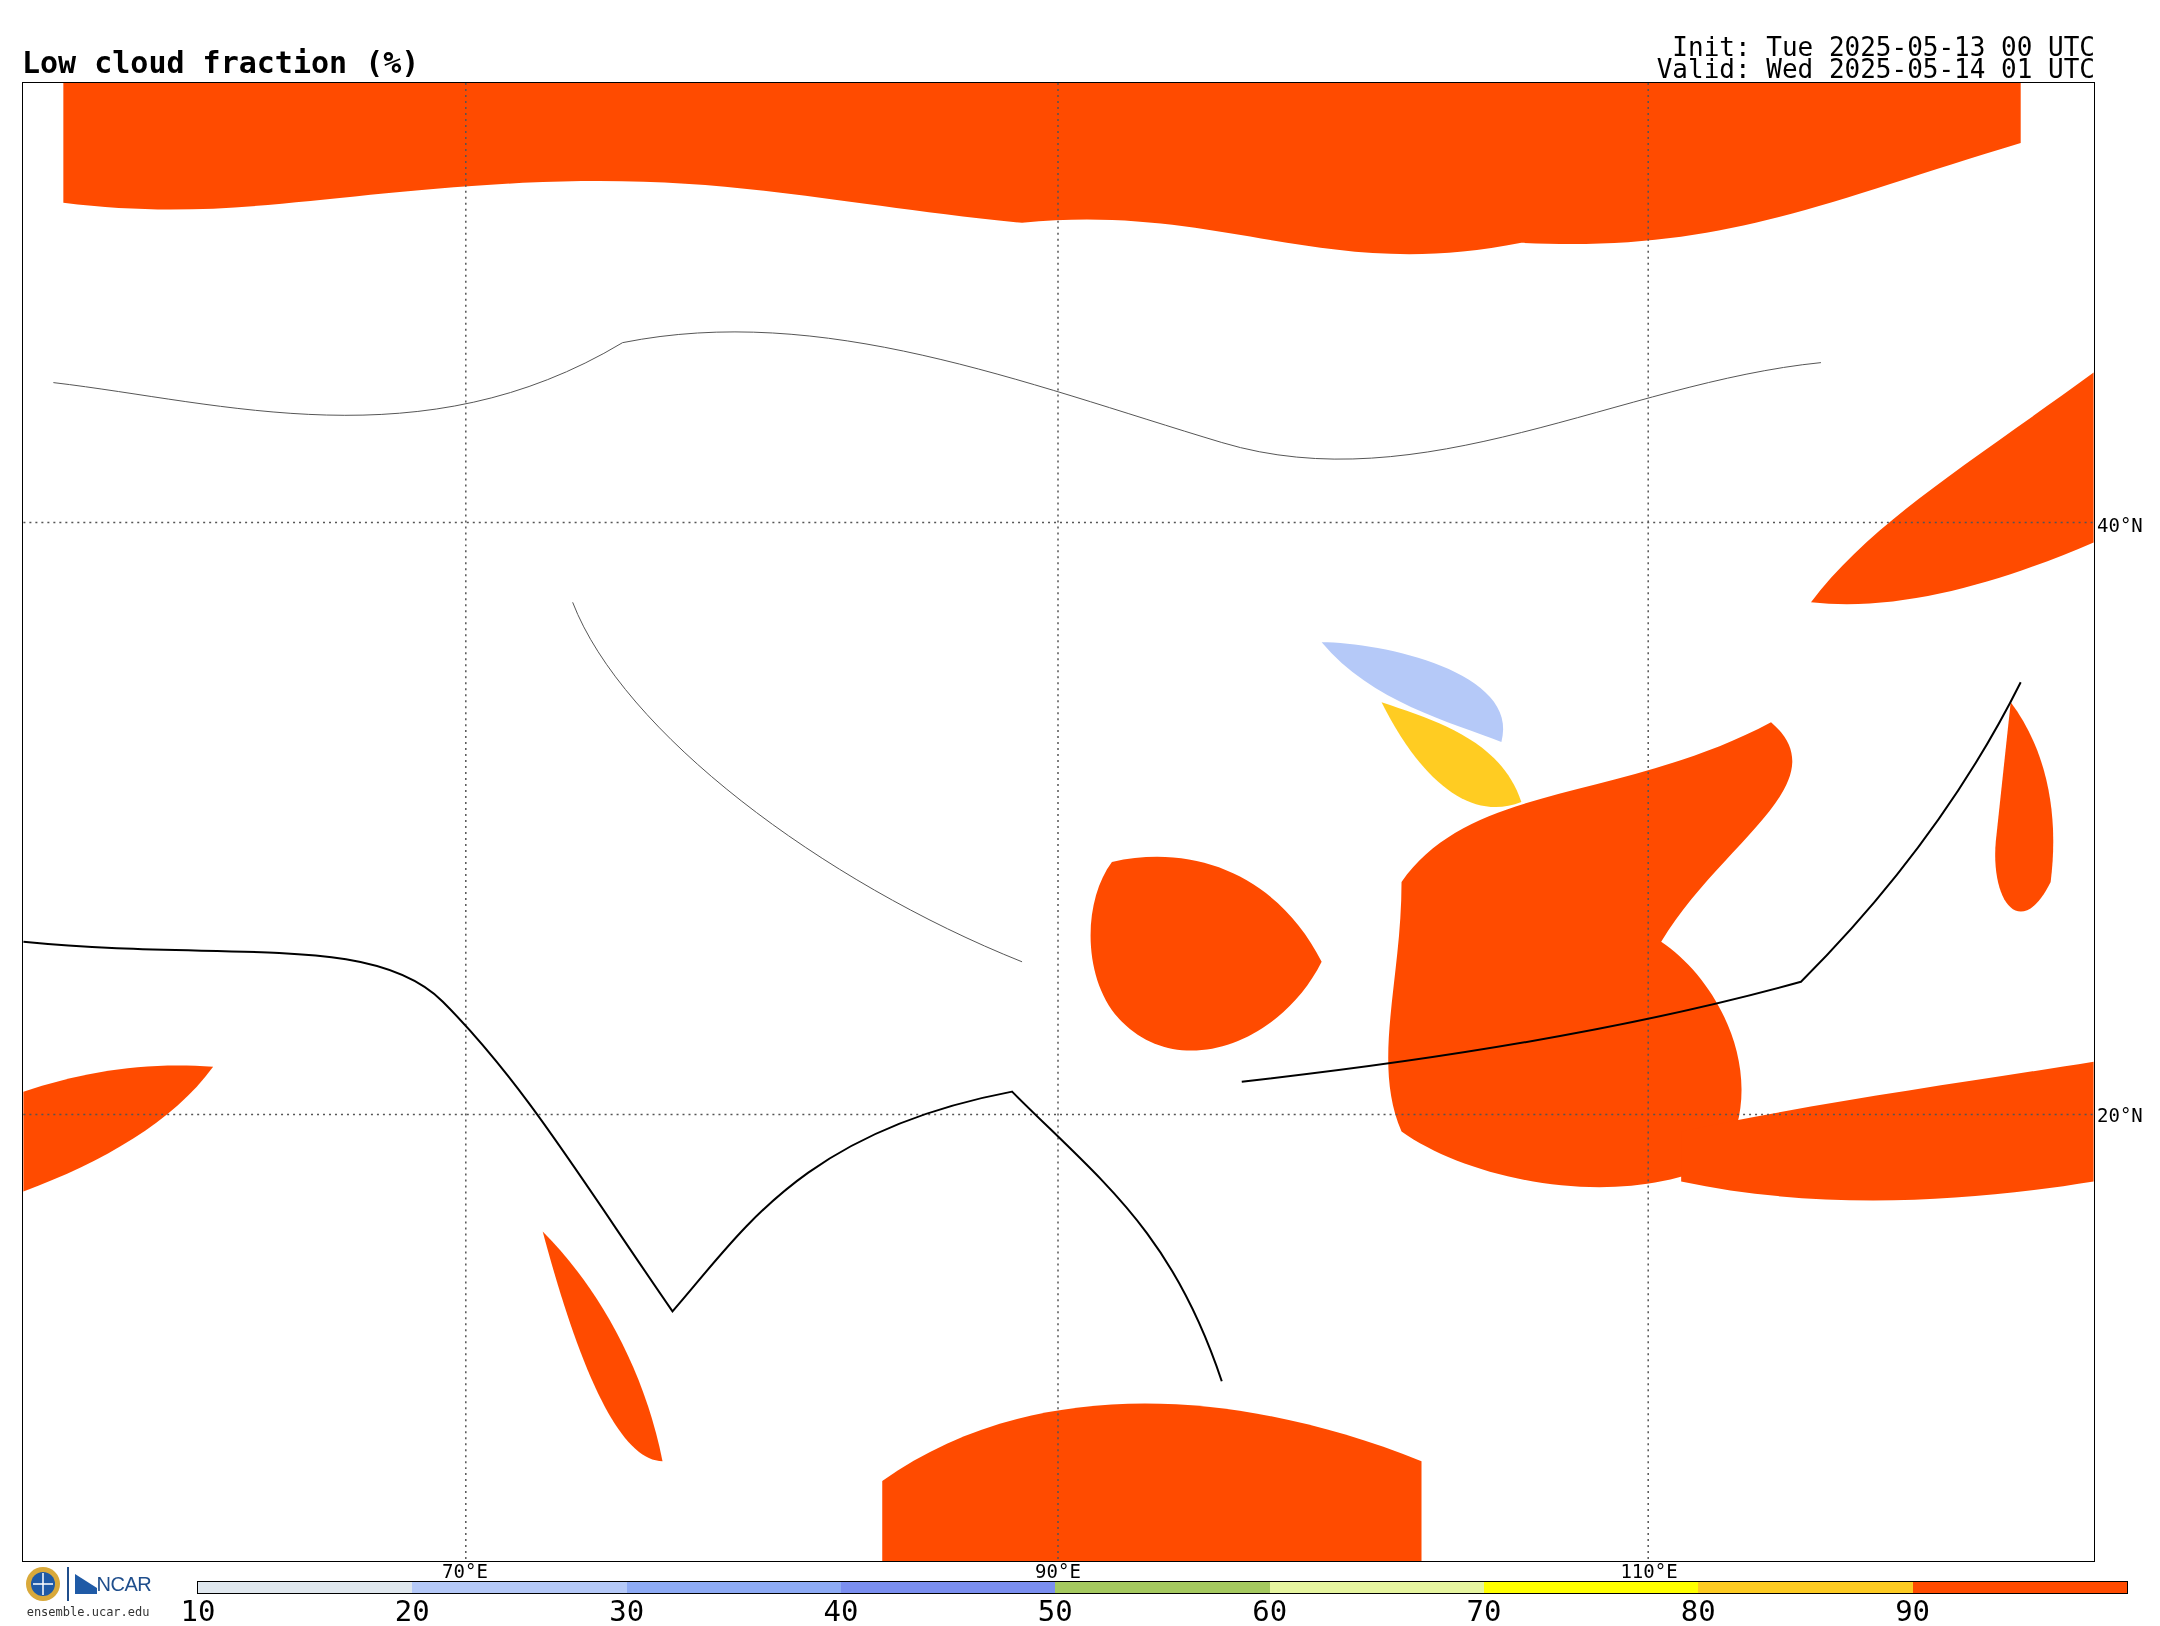 The height and width of the screenshot is (1626, 2160). What do you see at coordinates (1058, 1571) in the screenshot?
I see `longitude-label: 90°E` at bounding box center [1058, 1571].